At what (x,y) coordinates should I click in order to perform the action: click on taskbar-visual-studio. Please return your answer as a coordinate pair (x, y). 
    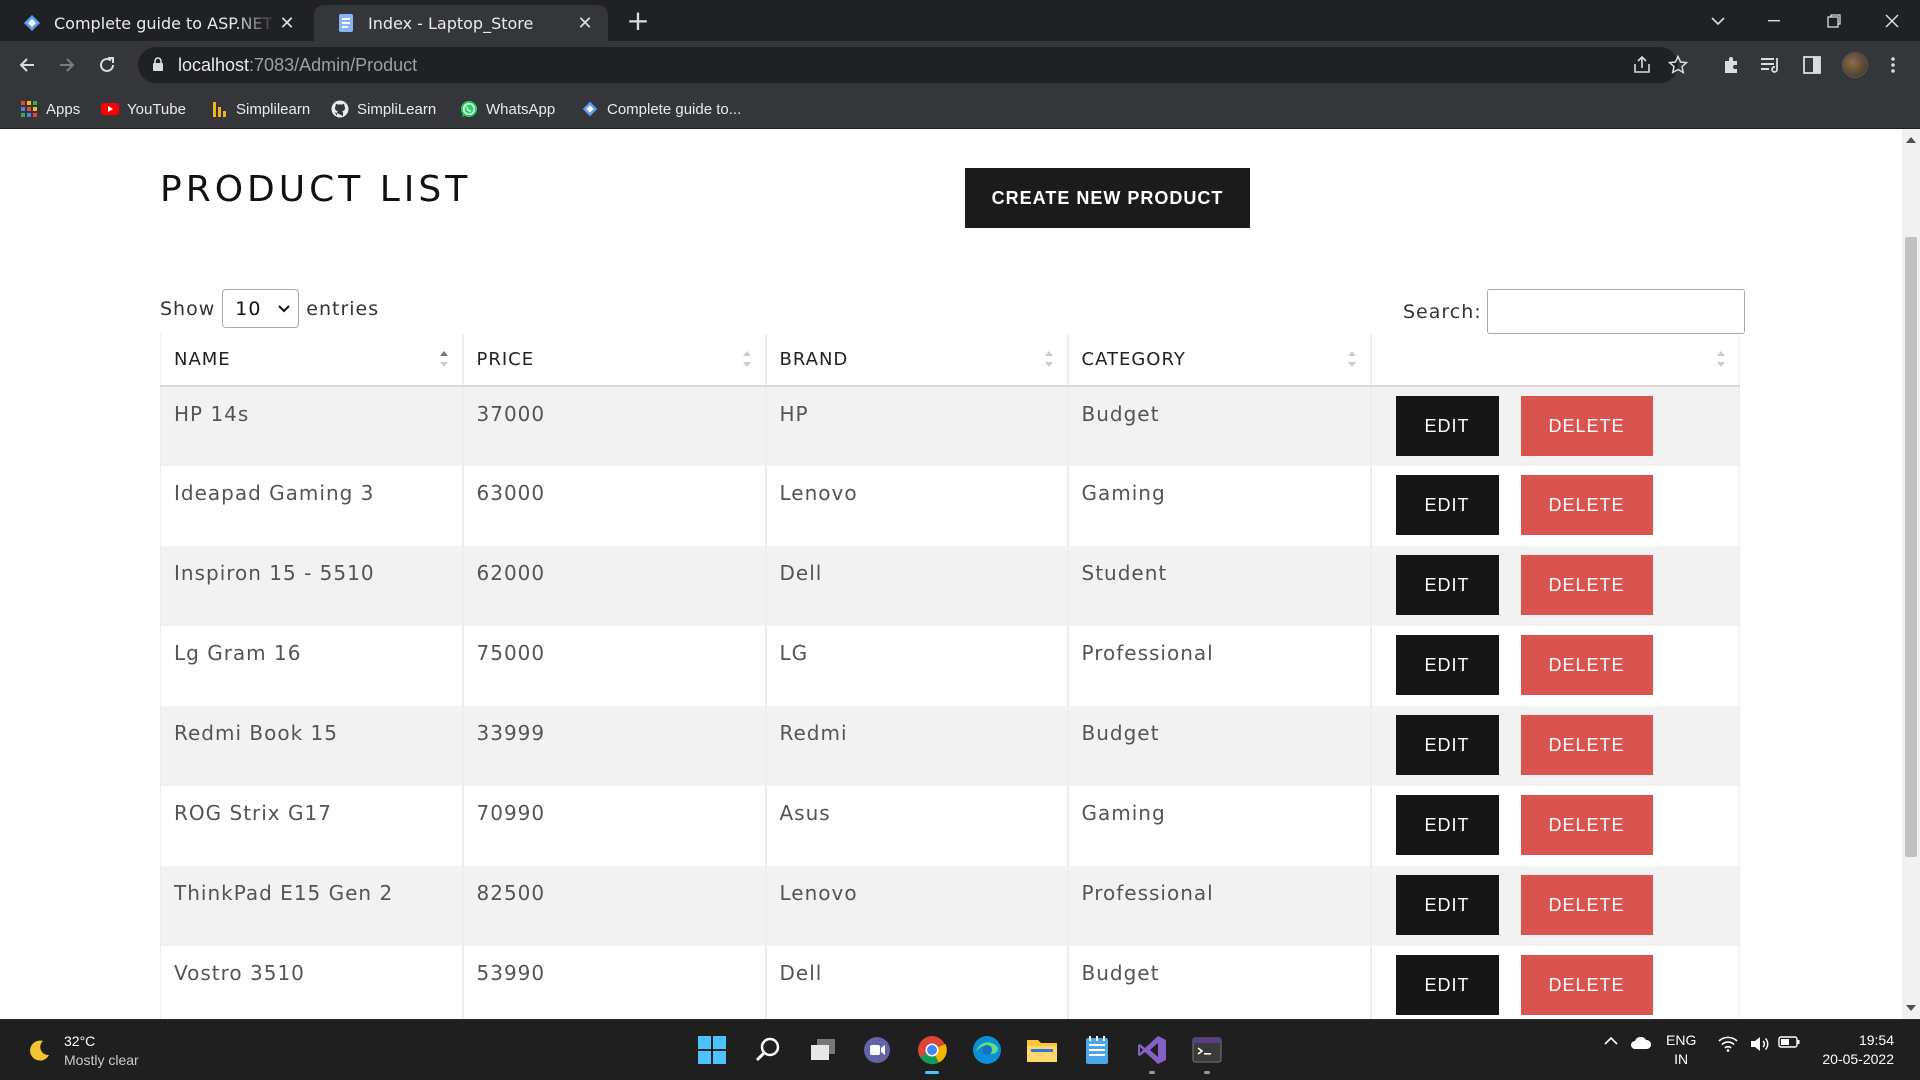
    Looking at the image, I should click on (1152, 1053).